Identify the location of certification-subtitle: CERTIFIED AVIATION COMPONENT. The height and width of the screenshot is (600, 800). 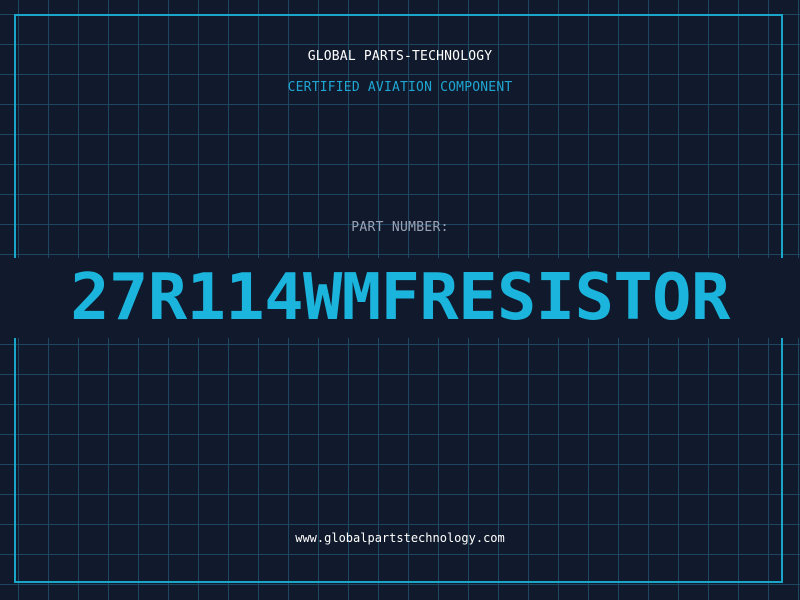
(400, 87).